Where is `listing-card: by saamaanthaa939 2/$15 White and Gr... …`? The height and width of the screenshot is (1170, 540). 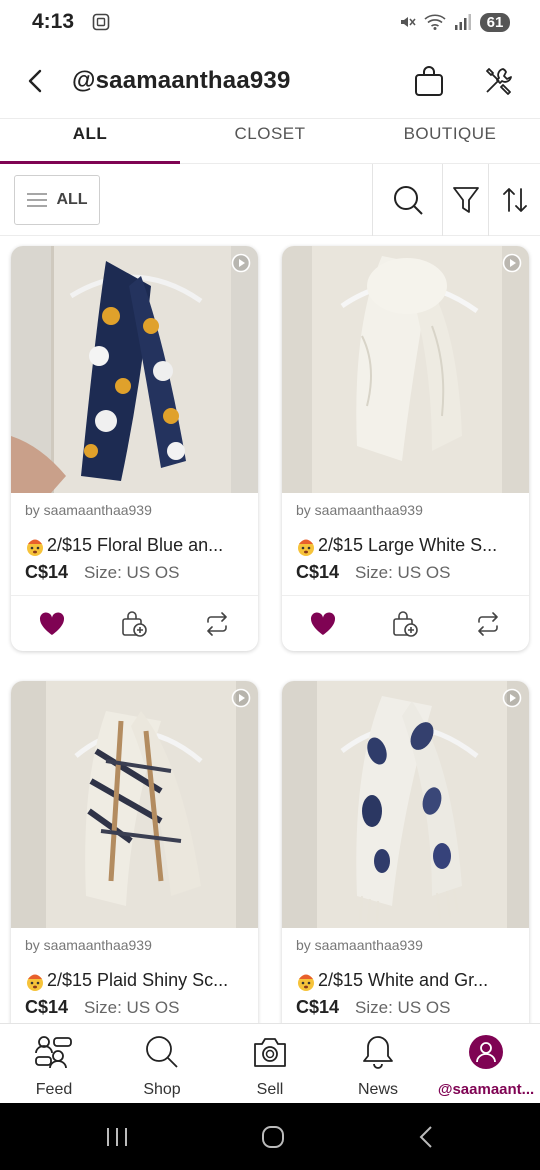 listing-card: by saamaanthaa939 2/$15 White and Gr... … is located at coordinates (405, 852).